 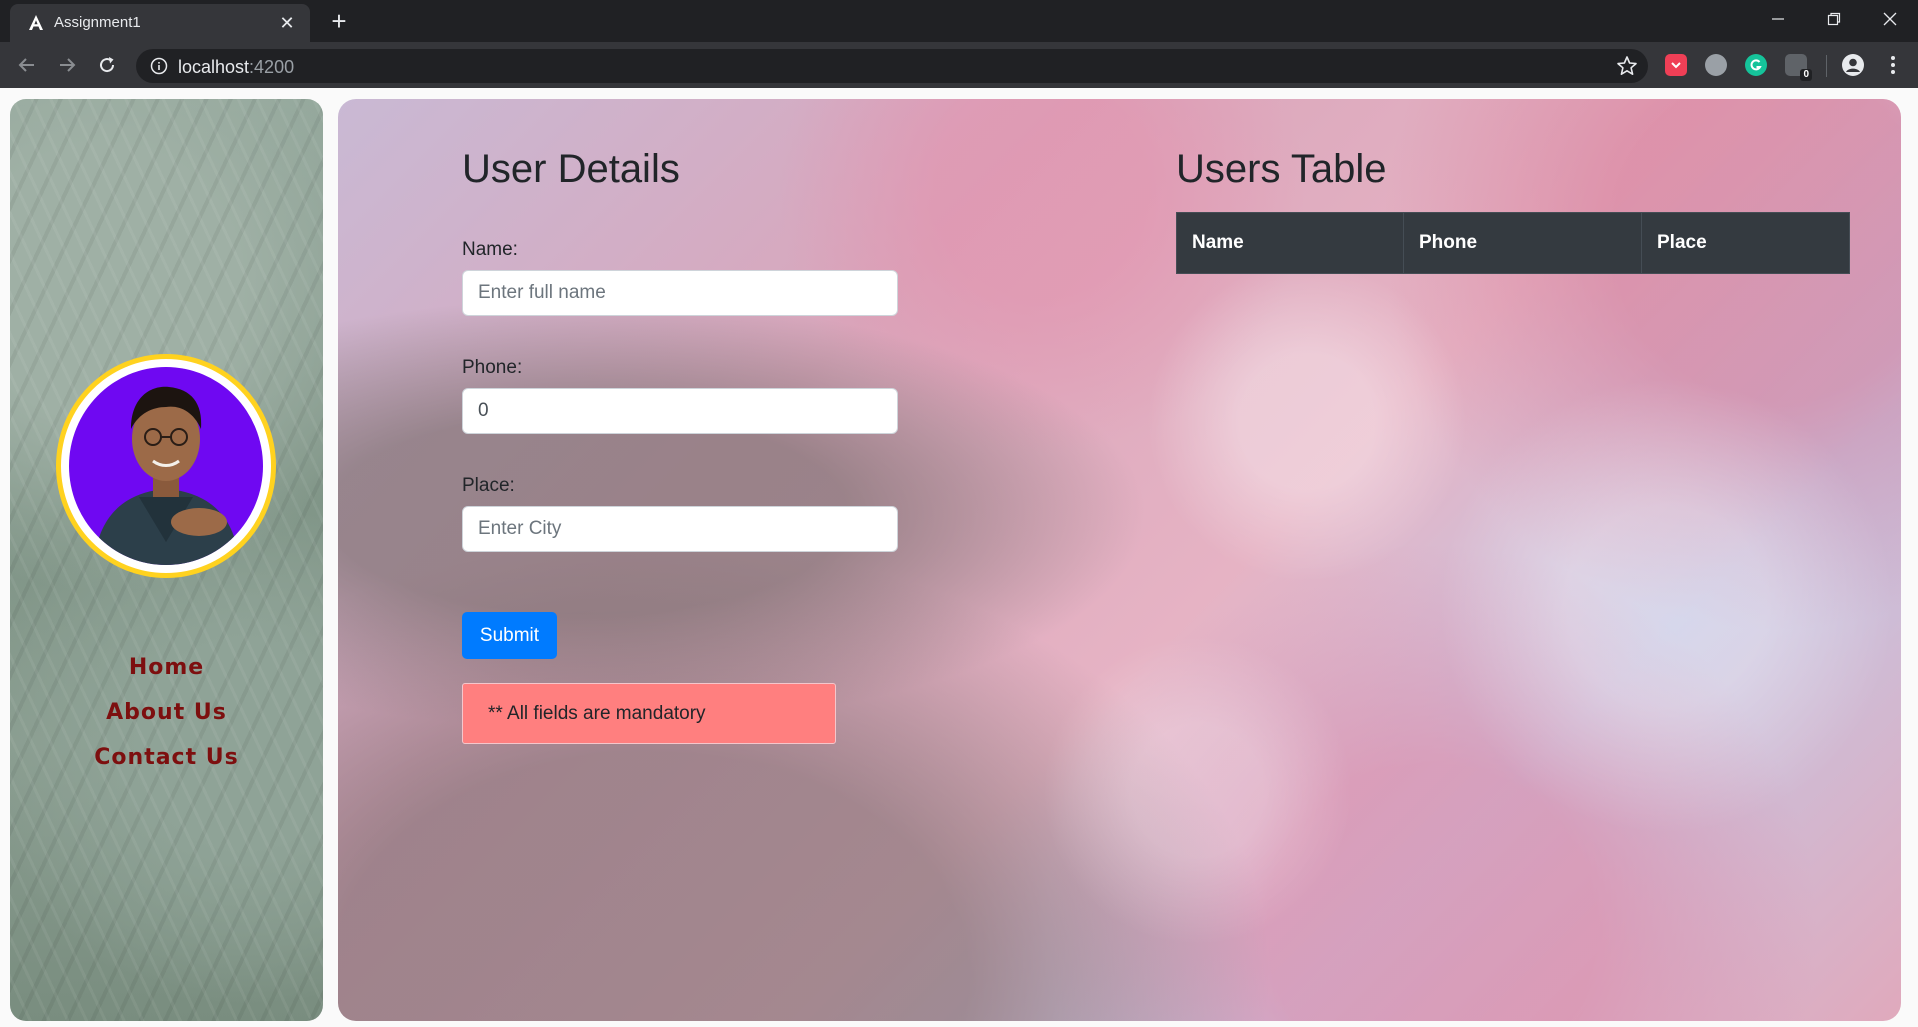 What do you see at coordinates (1745, 243) in the screenshot?
I see `column-header-place: Place` at bounding box center [1745, 243].